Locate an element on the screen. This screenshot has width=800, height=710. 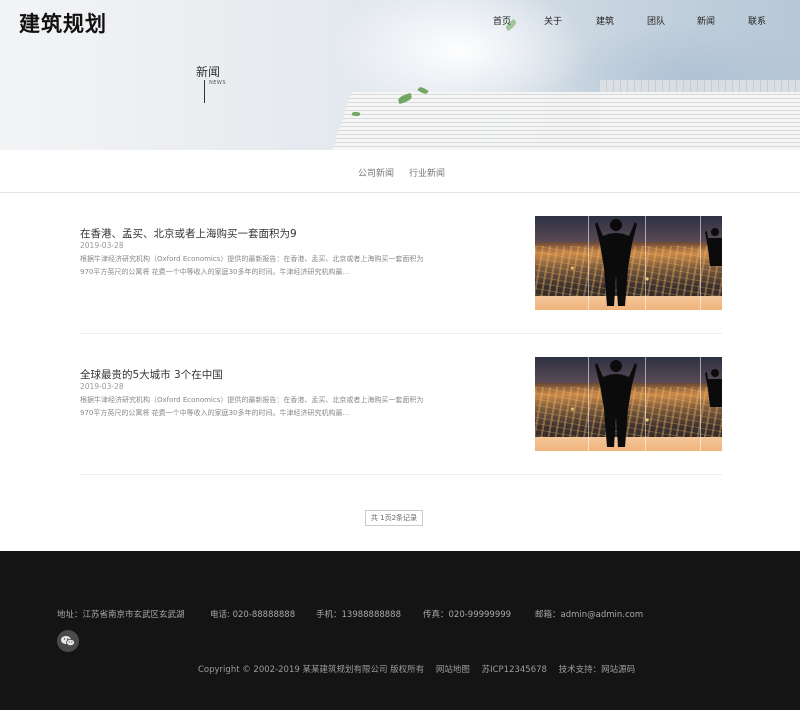
tab-company-news: 公司新闻 is located at coordinates (376, 172).